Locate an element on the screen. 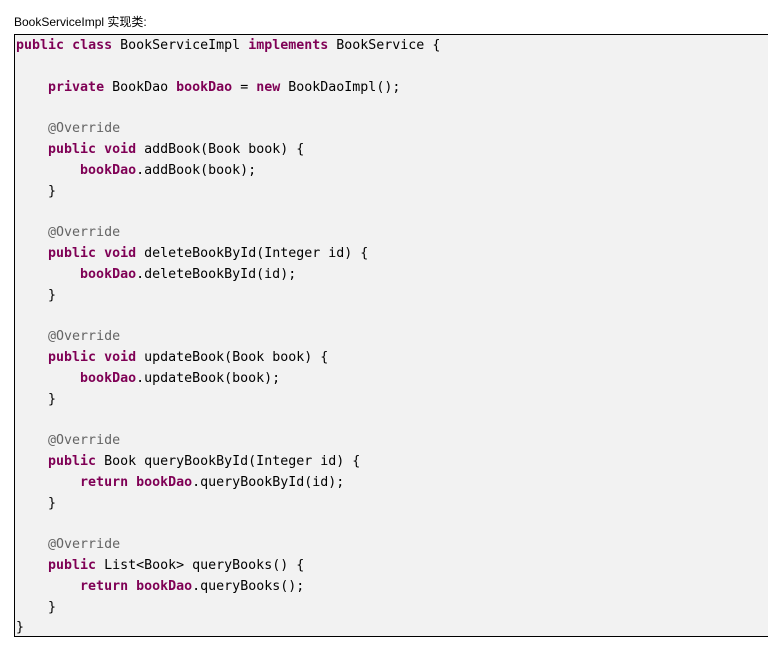 This screenshot has width=769, height=651. code-text: .addBook(book); is located at coordinates (196, 170).